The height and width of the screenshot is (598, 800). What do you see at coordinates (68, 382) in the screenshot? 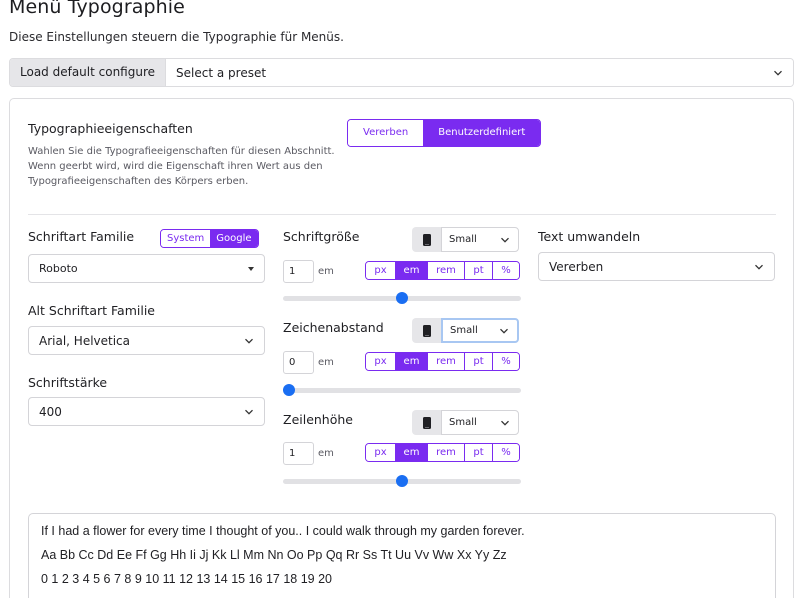
I see `font-weight-label: Schriftstärke` at bounding box center [68, 382].